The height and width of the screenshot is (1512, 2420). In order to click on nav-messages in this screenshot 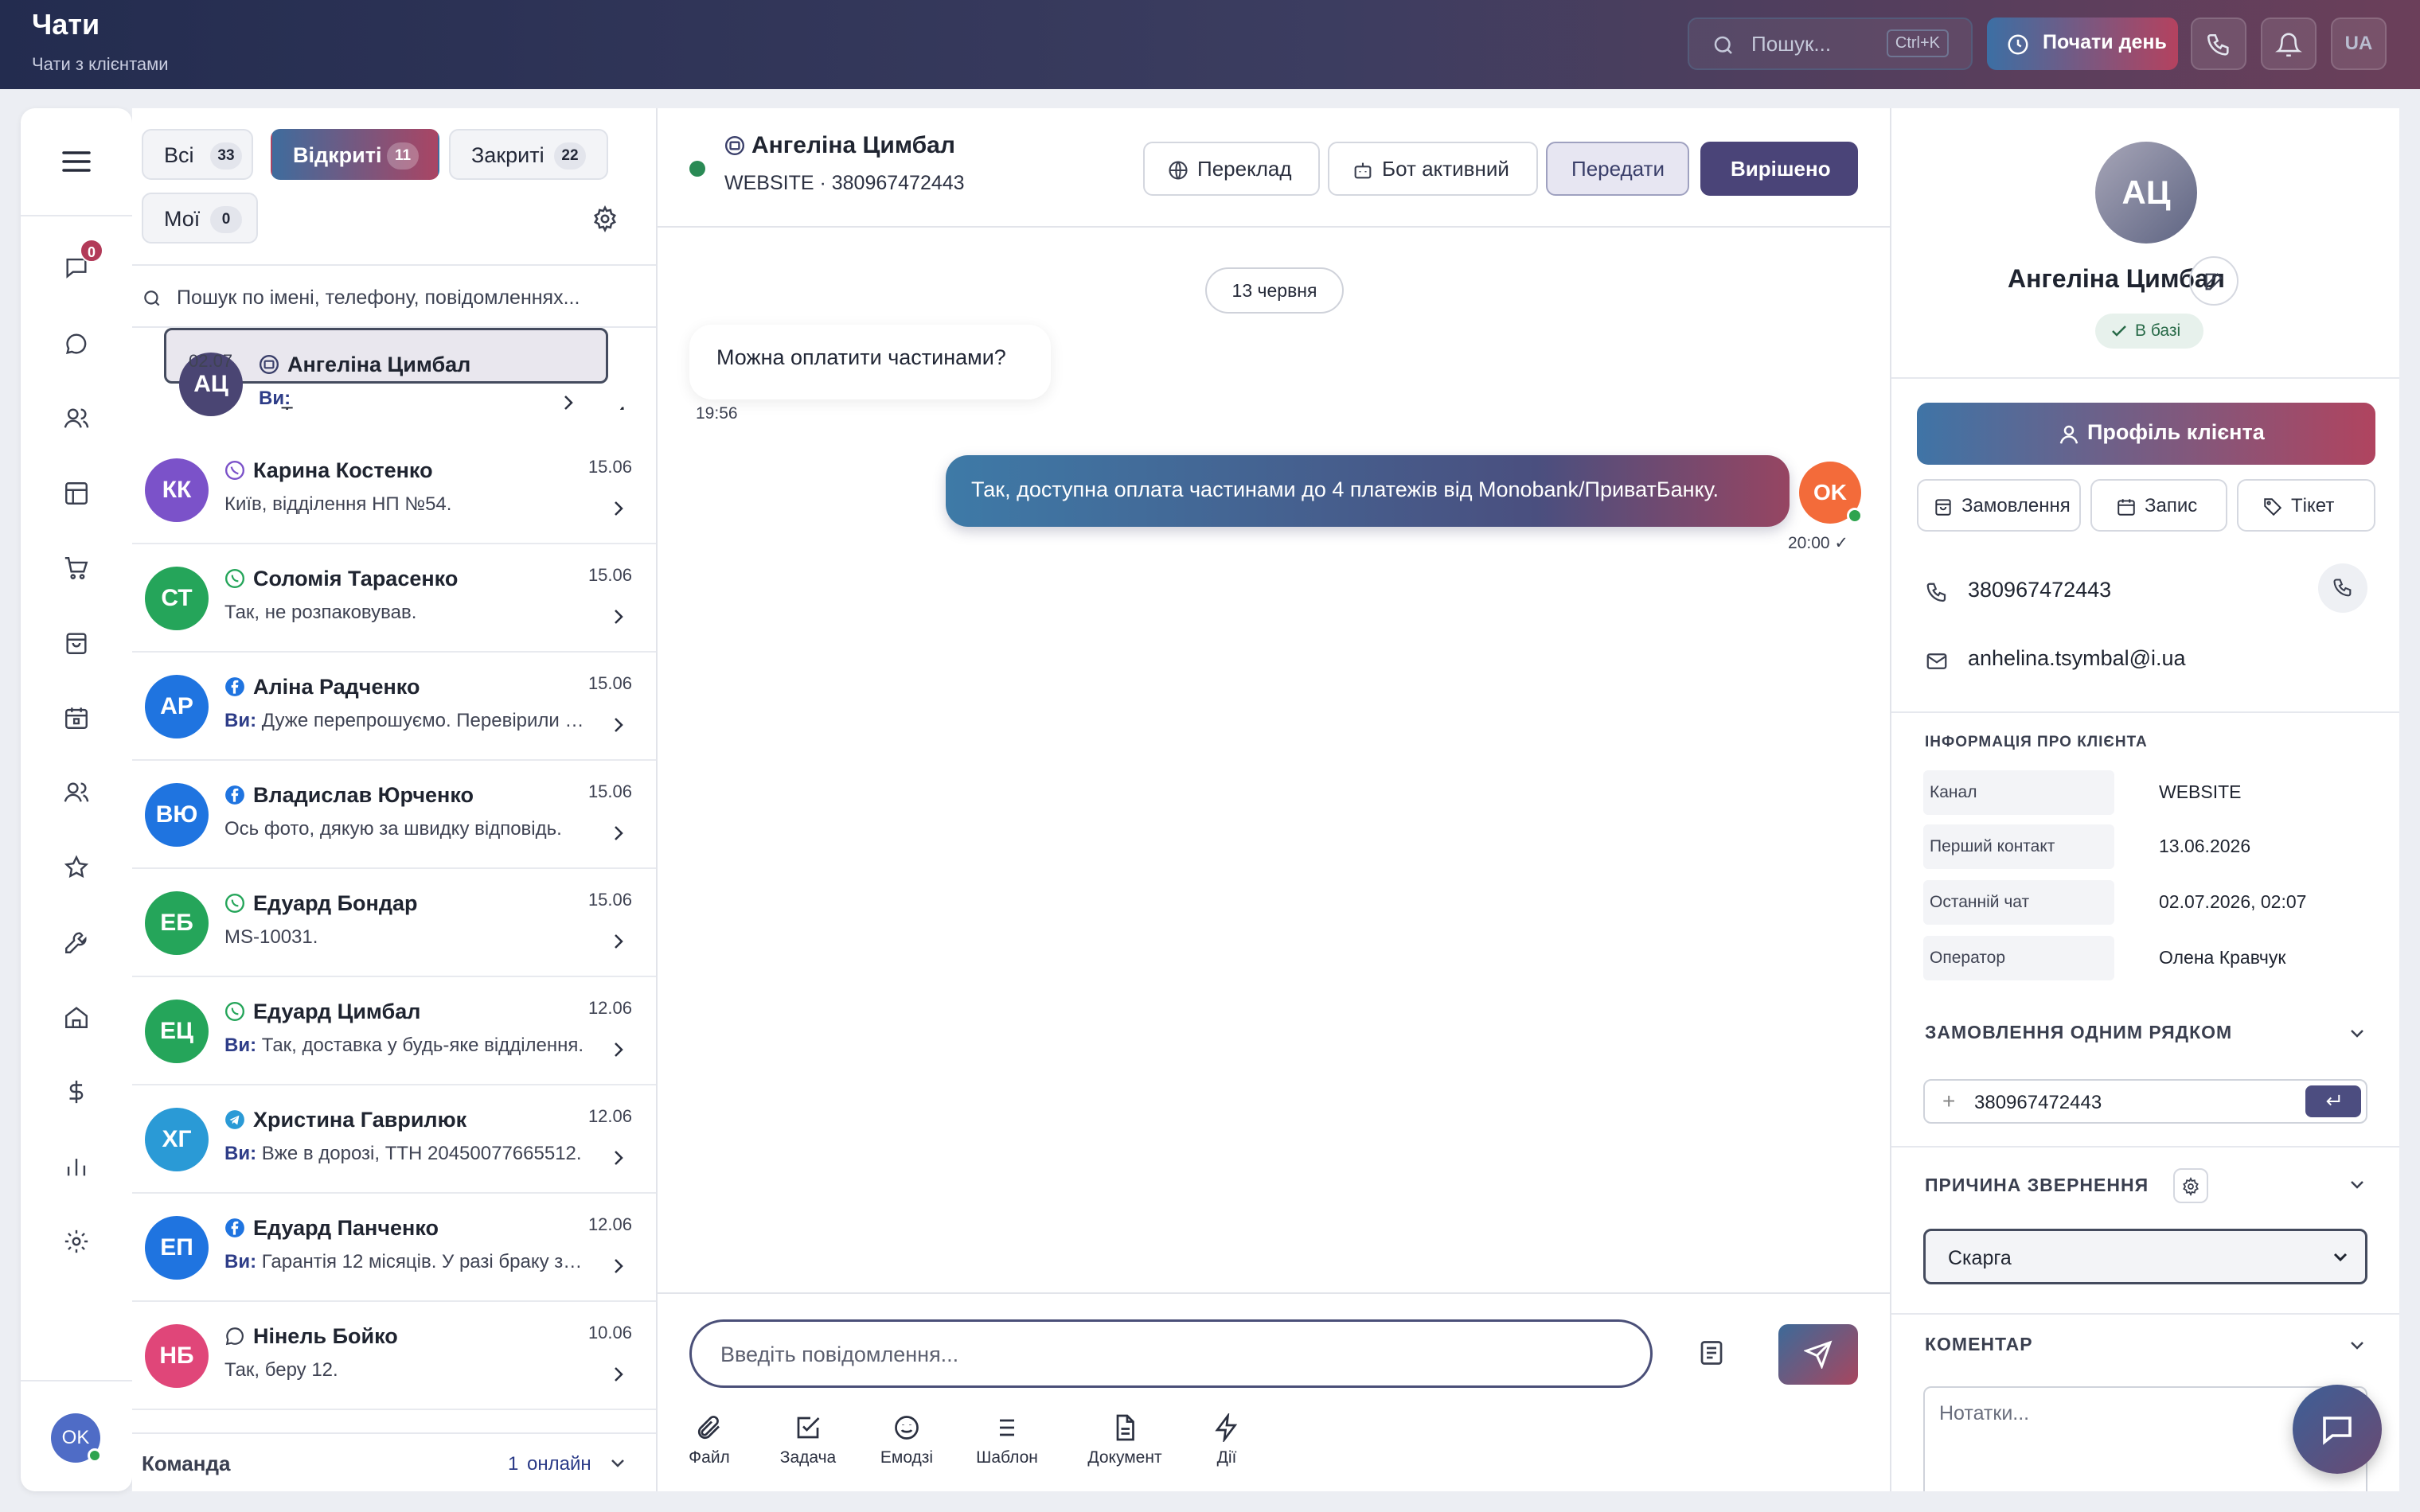, I will do `click(76, 344)`.